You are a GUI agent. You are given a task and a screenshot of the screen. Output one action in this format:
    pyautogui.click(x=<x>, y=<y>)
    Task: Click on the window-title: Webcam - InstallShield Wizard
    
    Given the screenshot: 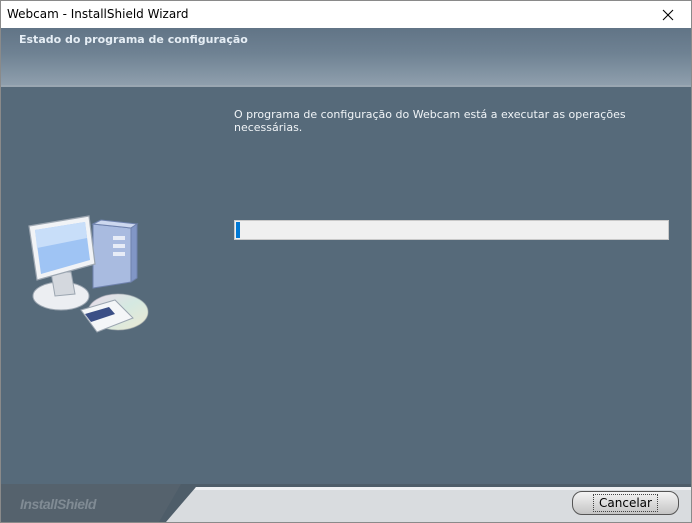 What is the action you would take?
    pyautogui.click(x=98, y=14)
    